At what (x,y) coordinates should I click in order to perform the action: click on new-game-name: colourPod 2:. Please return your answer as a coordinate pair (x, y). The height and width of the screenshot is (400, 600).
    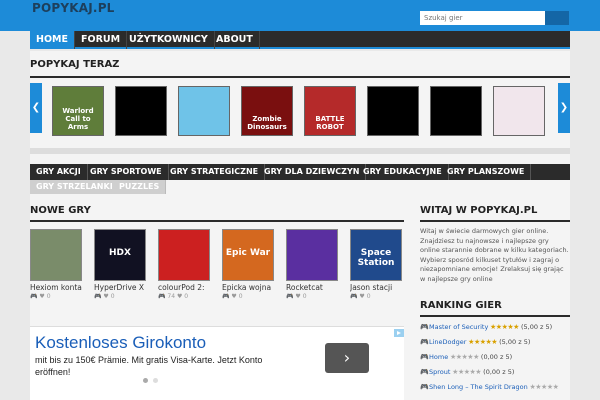
    Looking at the image, I should click on (184, 287).